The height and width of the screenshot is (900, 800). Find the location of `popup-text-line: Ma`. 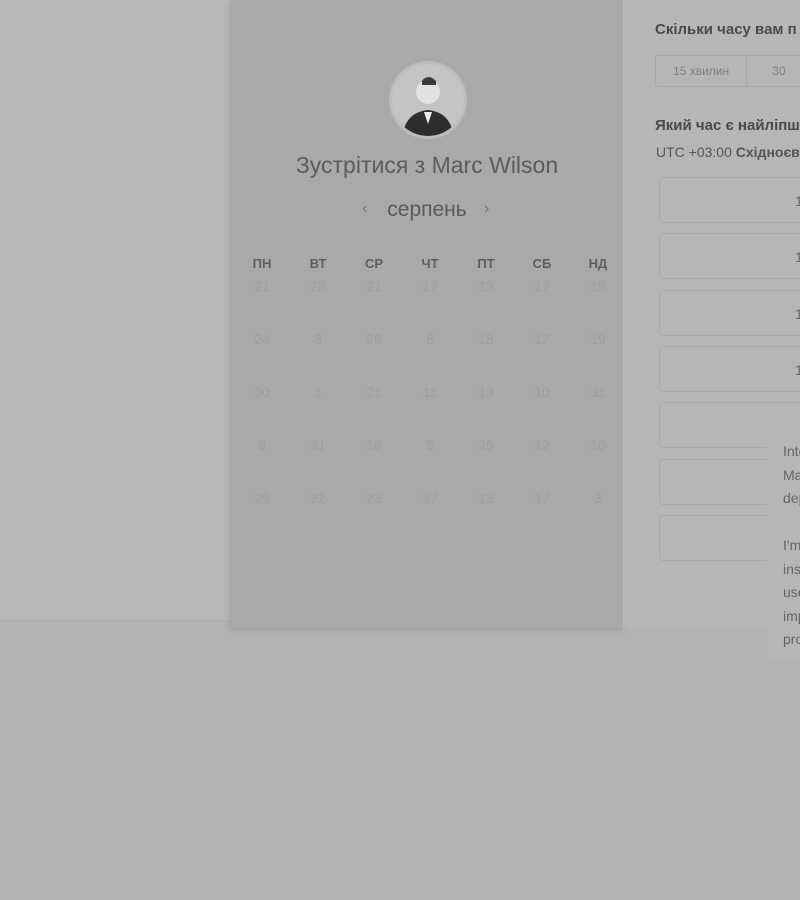

popup-text-line: Ma is located at coordinates (791, 474).